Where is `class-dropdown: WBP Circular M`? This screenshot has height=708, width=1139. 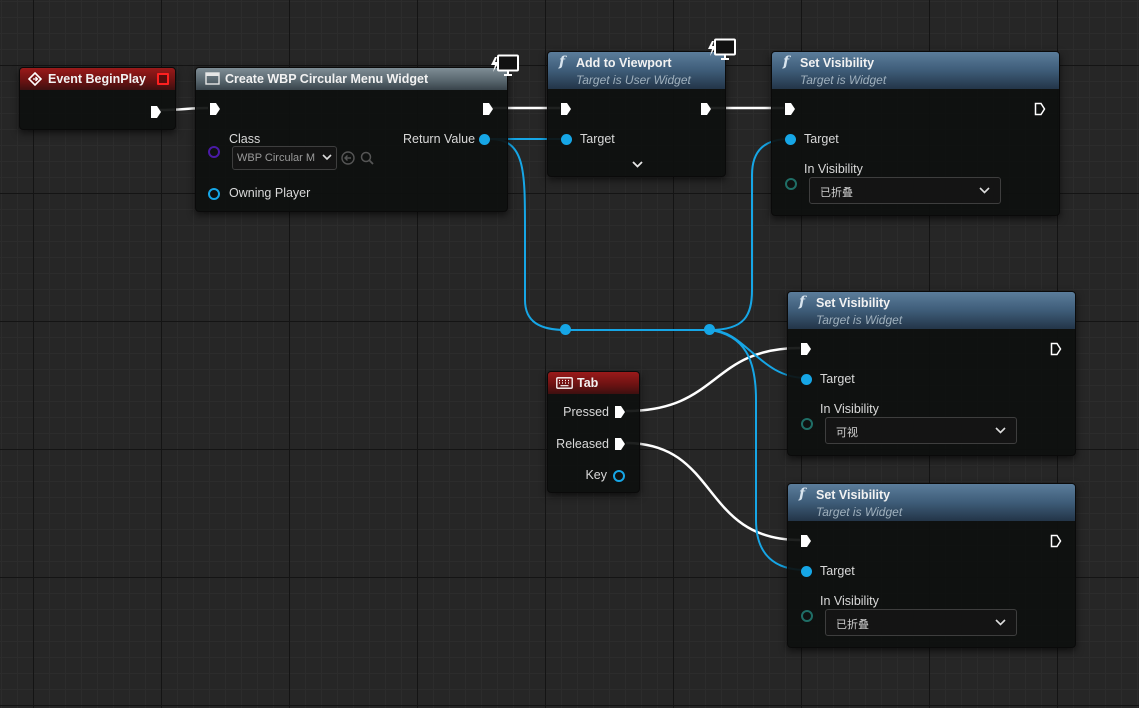 class-dropdown: WBP Circular M is located at coordinates (284, 158).